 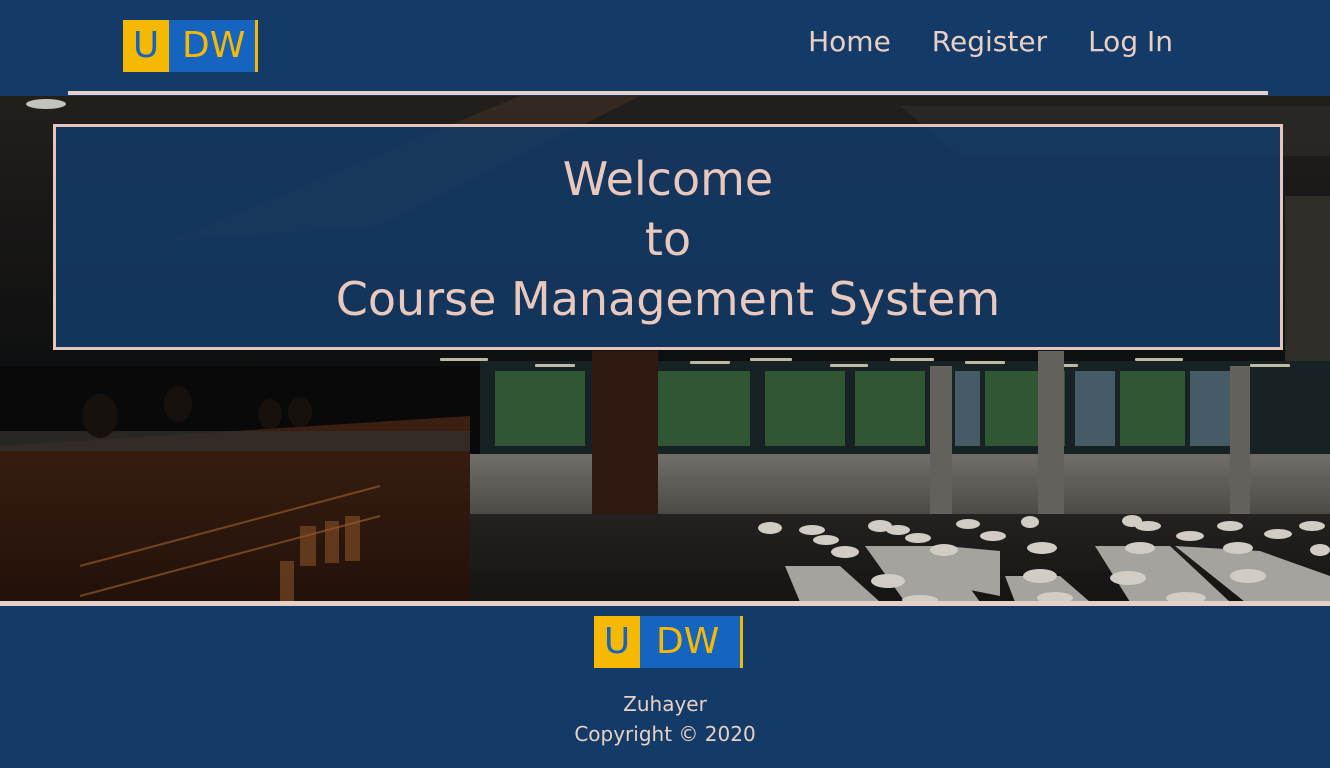 What do you see at coordinates (668, 179) in the screenshot?
I see `welcome-line-1: Welcome` at bounding box center [668, 179].